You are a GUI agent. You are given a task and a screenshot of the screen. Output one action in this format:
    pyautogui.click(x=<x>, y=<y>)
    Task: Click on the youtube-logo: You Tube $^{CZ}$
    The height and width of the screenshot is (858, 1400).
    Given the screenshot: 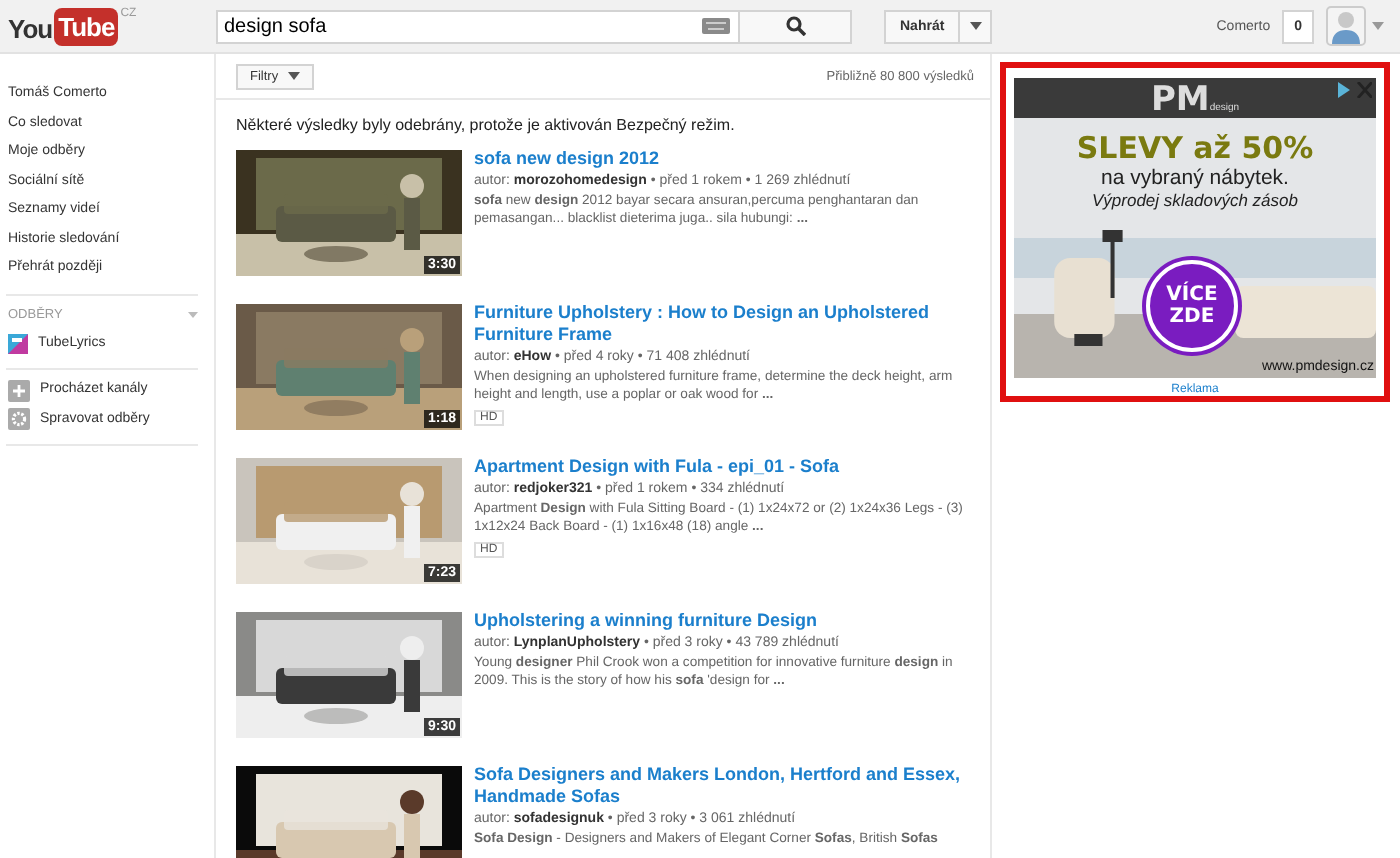 What is the action you would take?
    pyautogui.click(x=112, y=26)
    